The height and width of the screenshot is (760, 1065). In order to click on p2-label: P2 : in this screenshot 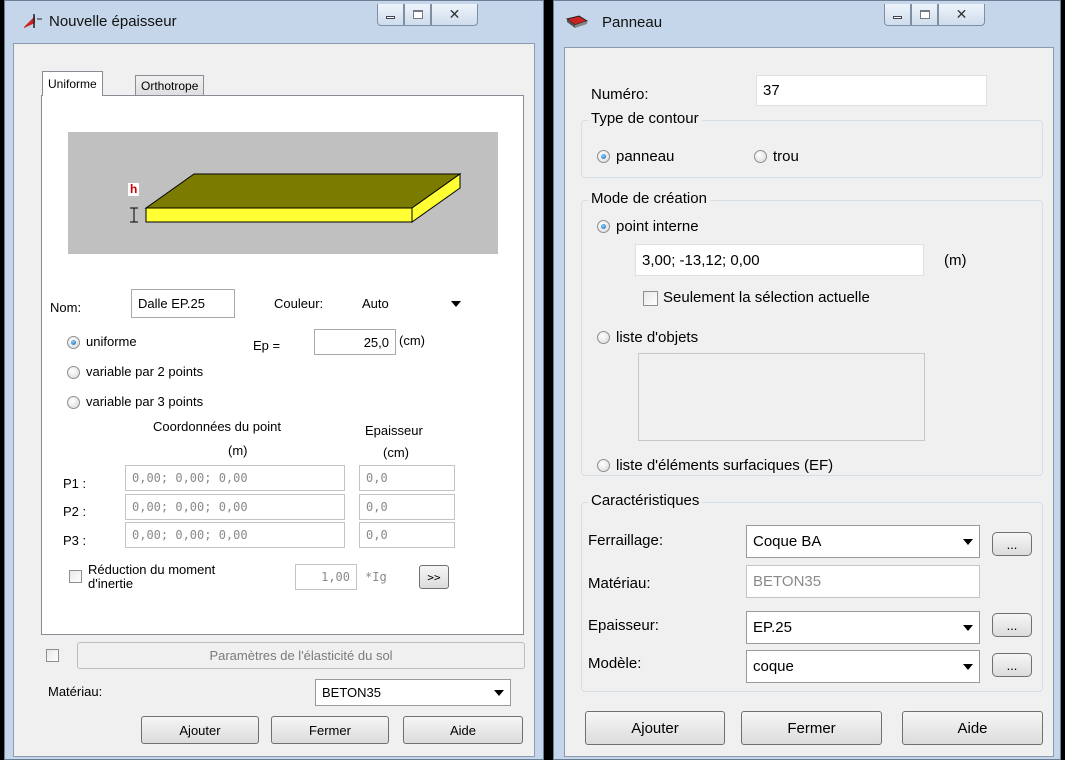, I will do `click(75, 511)`.